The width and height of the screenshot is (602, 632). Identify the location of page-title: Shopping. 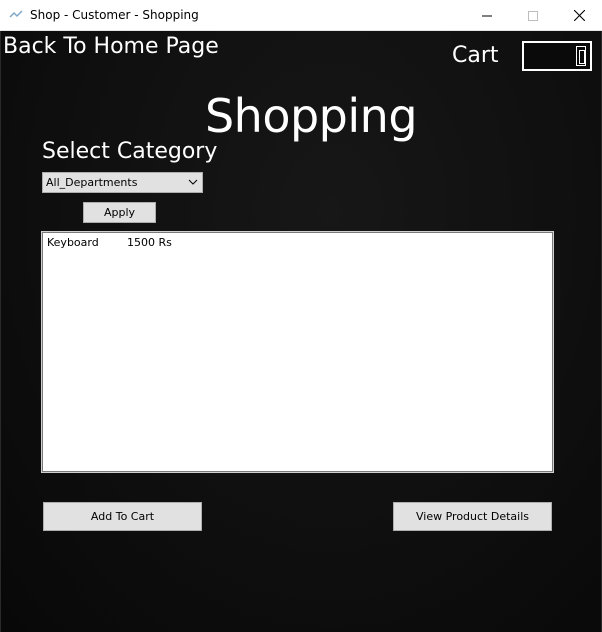
(311, 116).